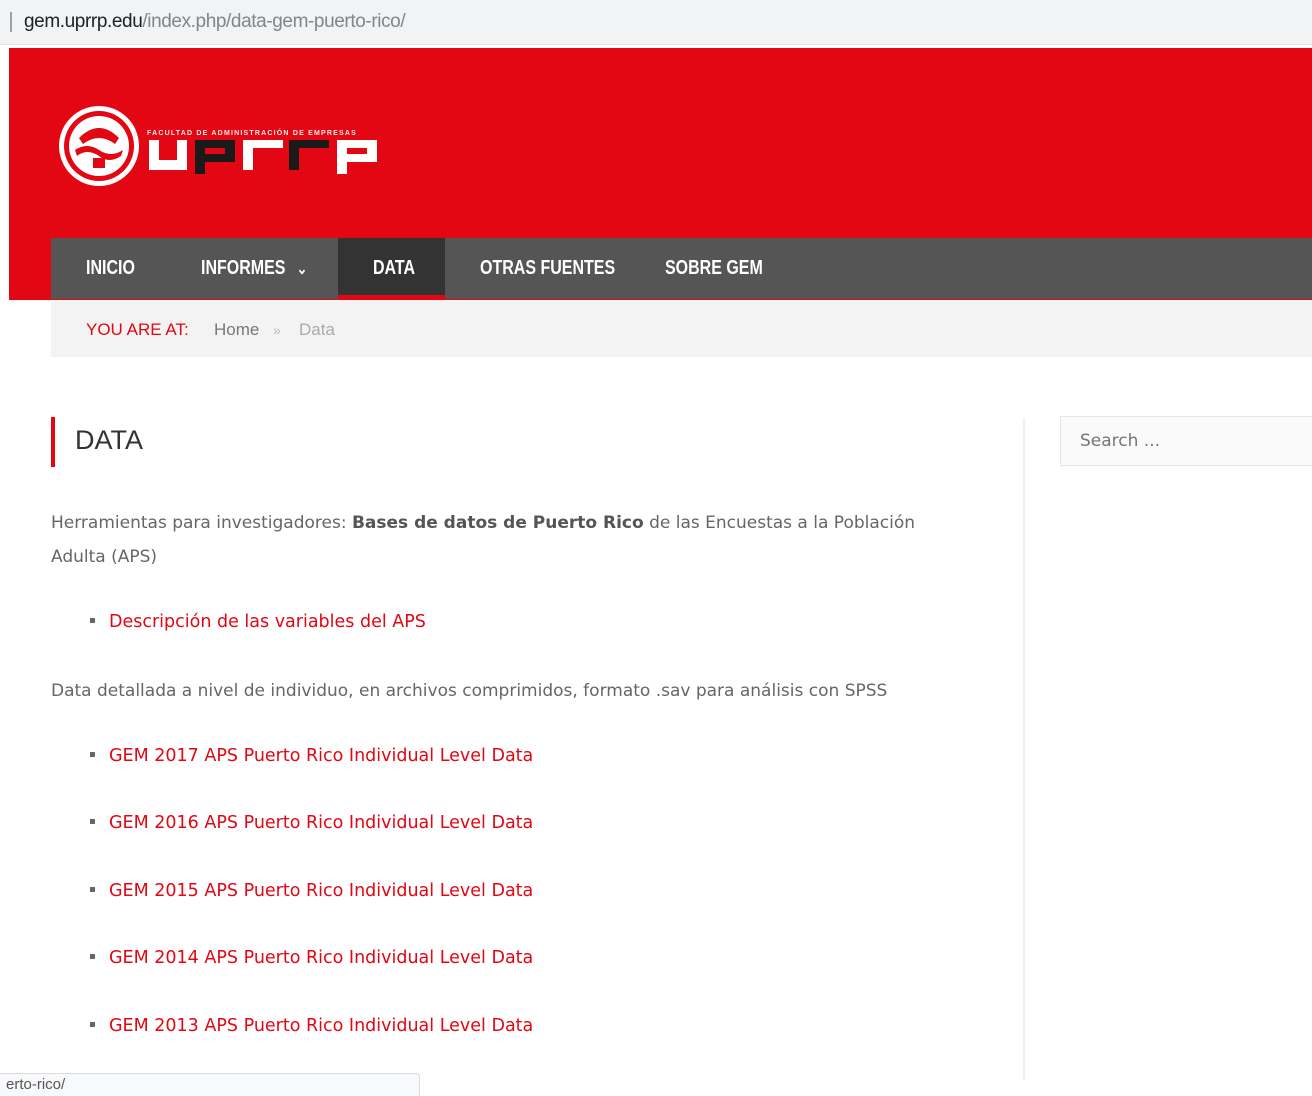 Image resolution: width=1312 pixels, height=1096 pixels. Describe the element at coordinates (394, 268) in the screenshot. I see `nav-item-data: DATA` at that location.